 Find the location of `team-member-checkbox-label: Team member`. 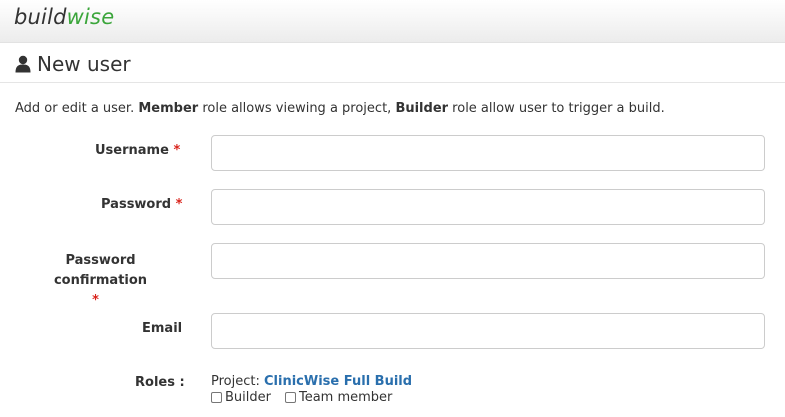

team-member-checkbox-label: Team member is located at coordinates (345, 397).